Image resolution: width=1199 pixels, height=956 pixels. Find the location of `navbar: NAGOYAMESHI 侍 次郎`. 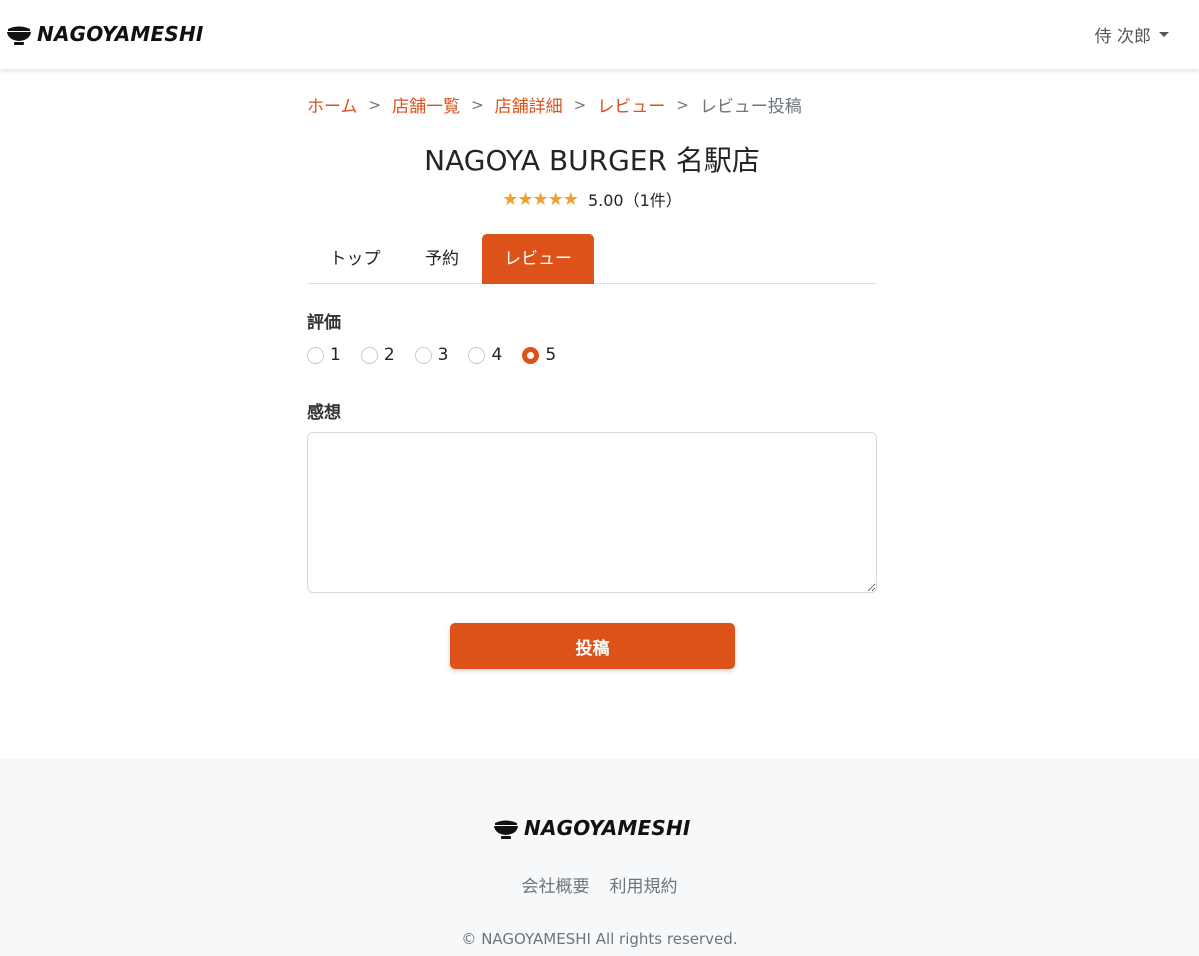

navbar: NAGOYAMESHI 侍 次郎 is located at coordinates (599, 34).